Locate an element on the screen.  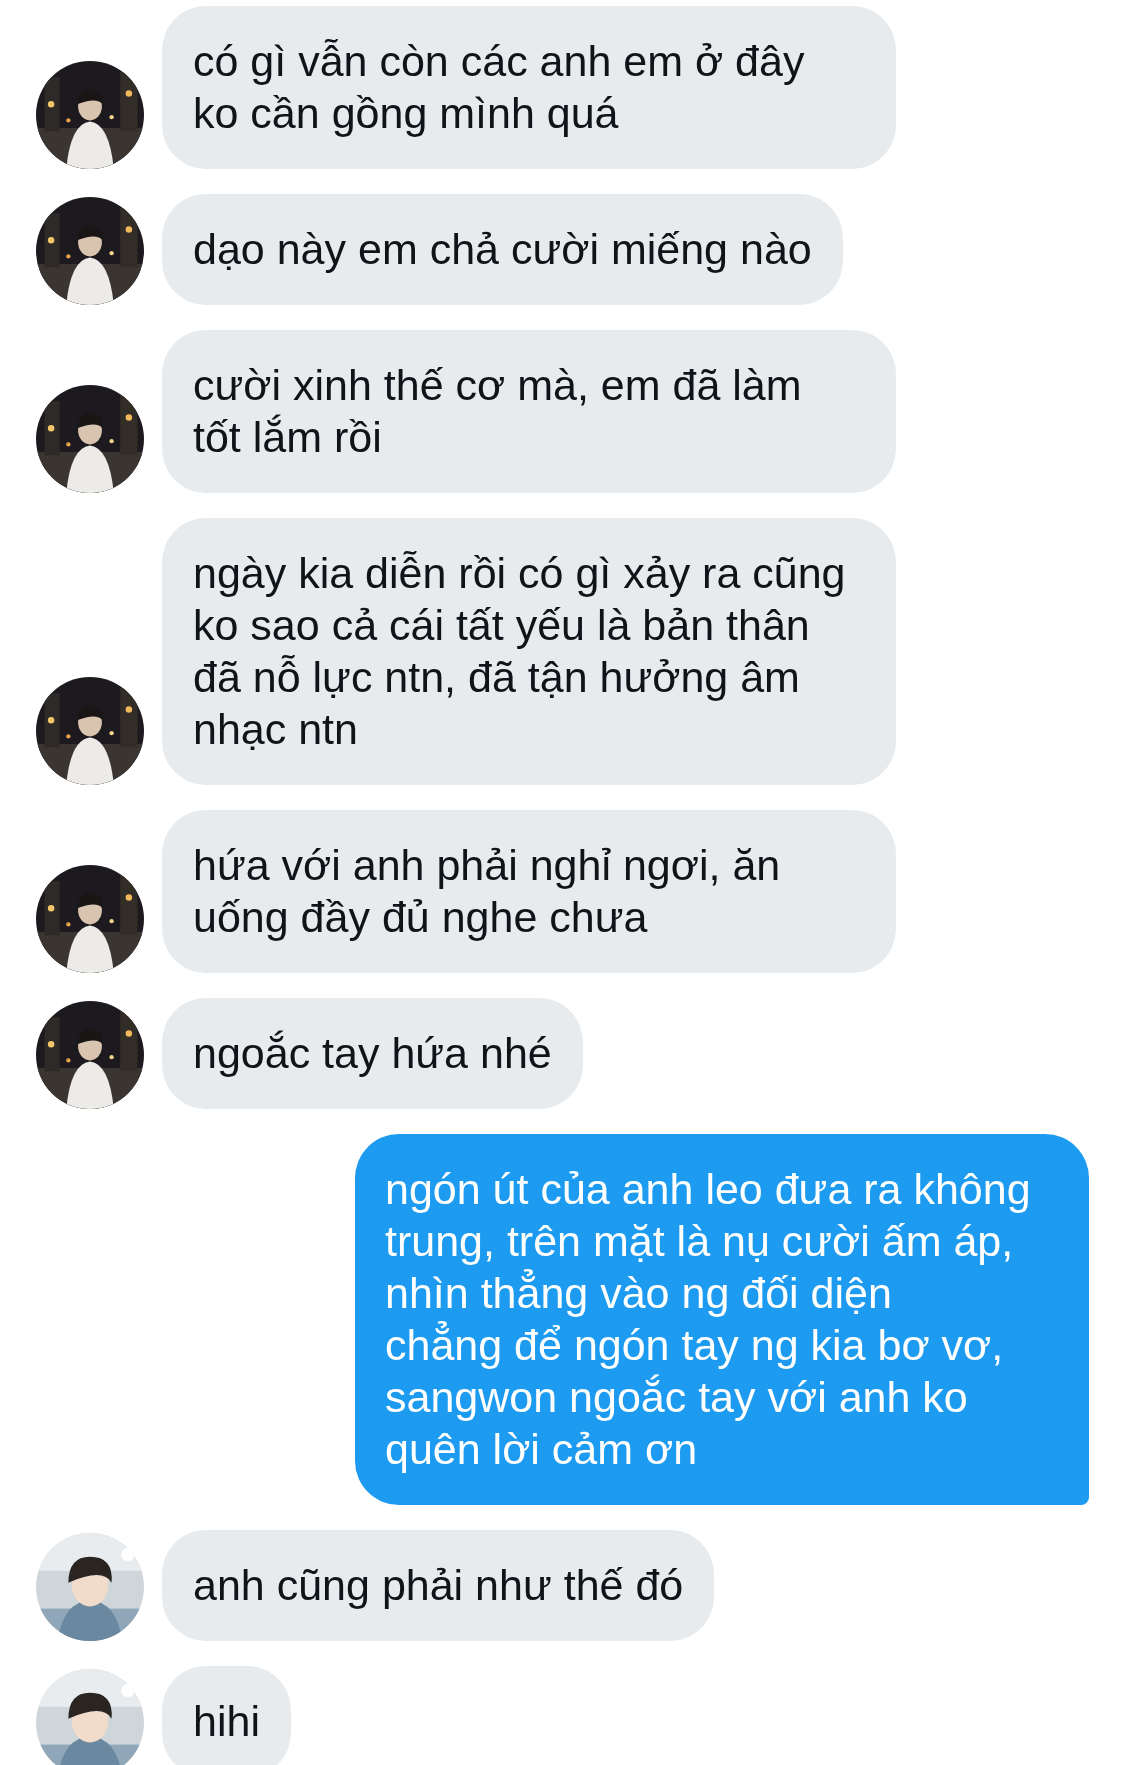
message-bubble: hihi is located at coordinates (226, 1715).